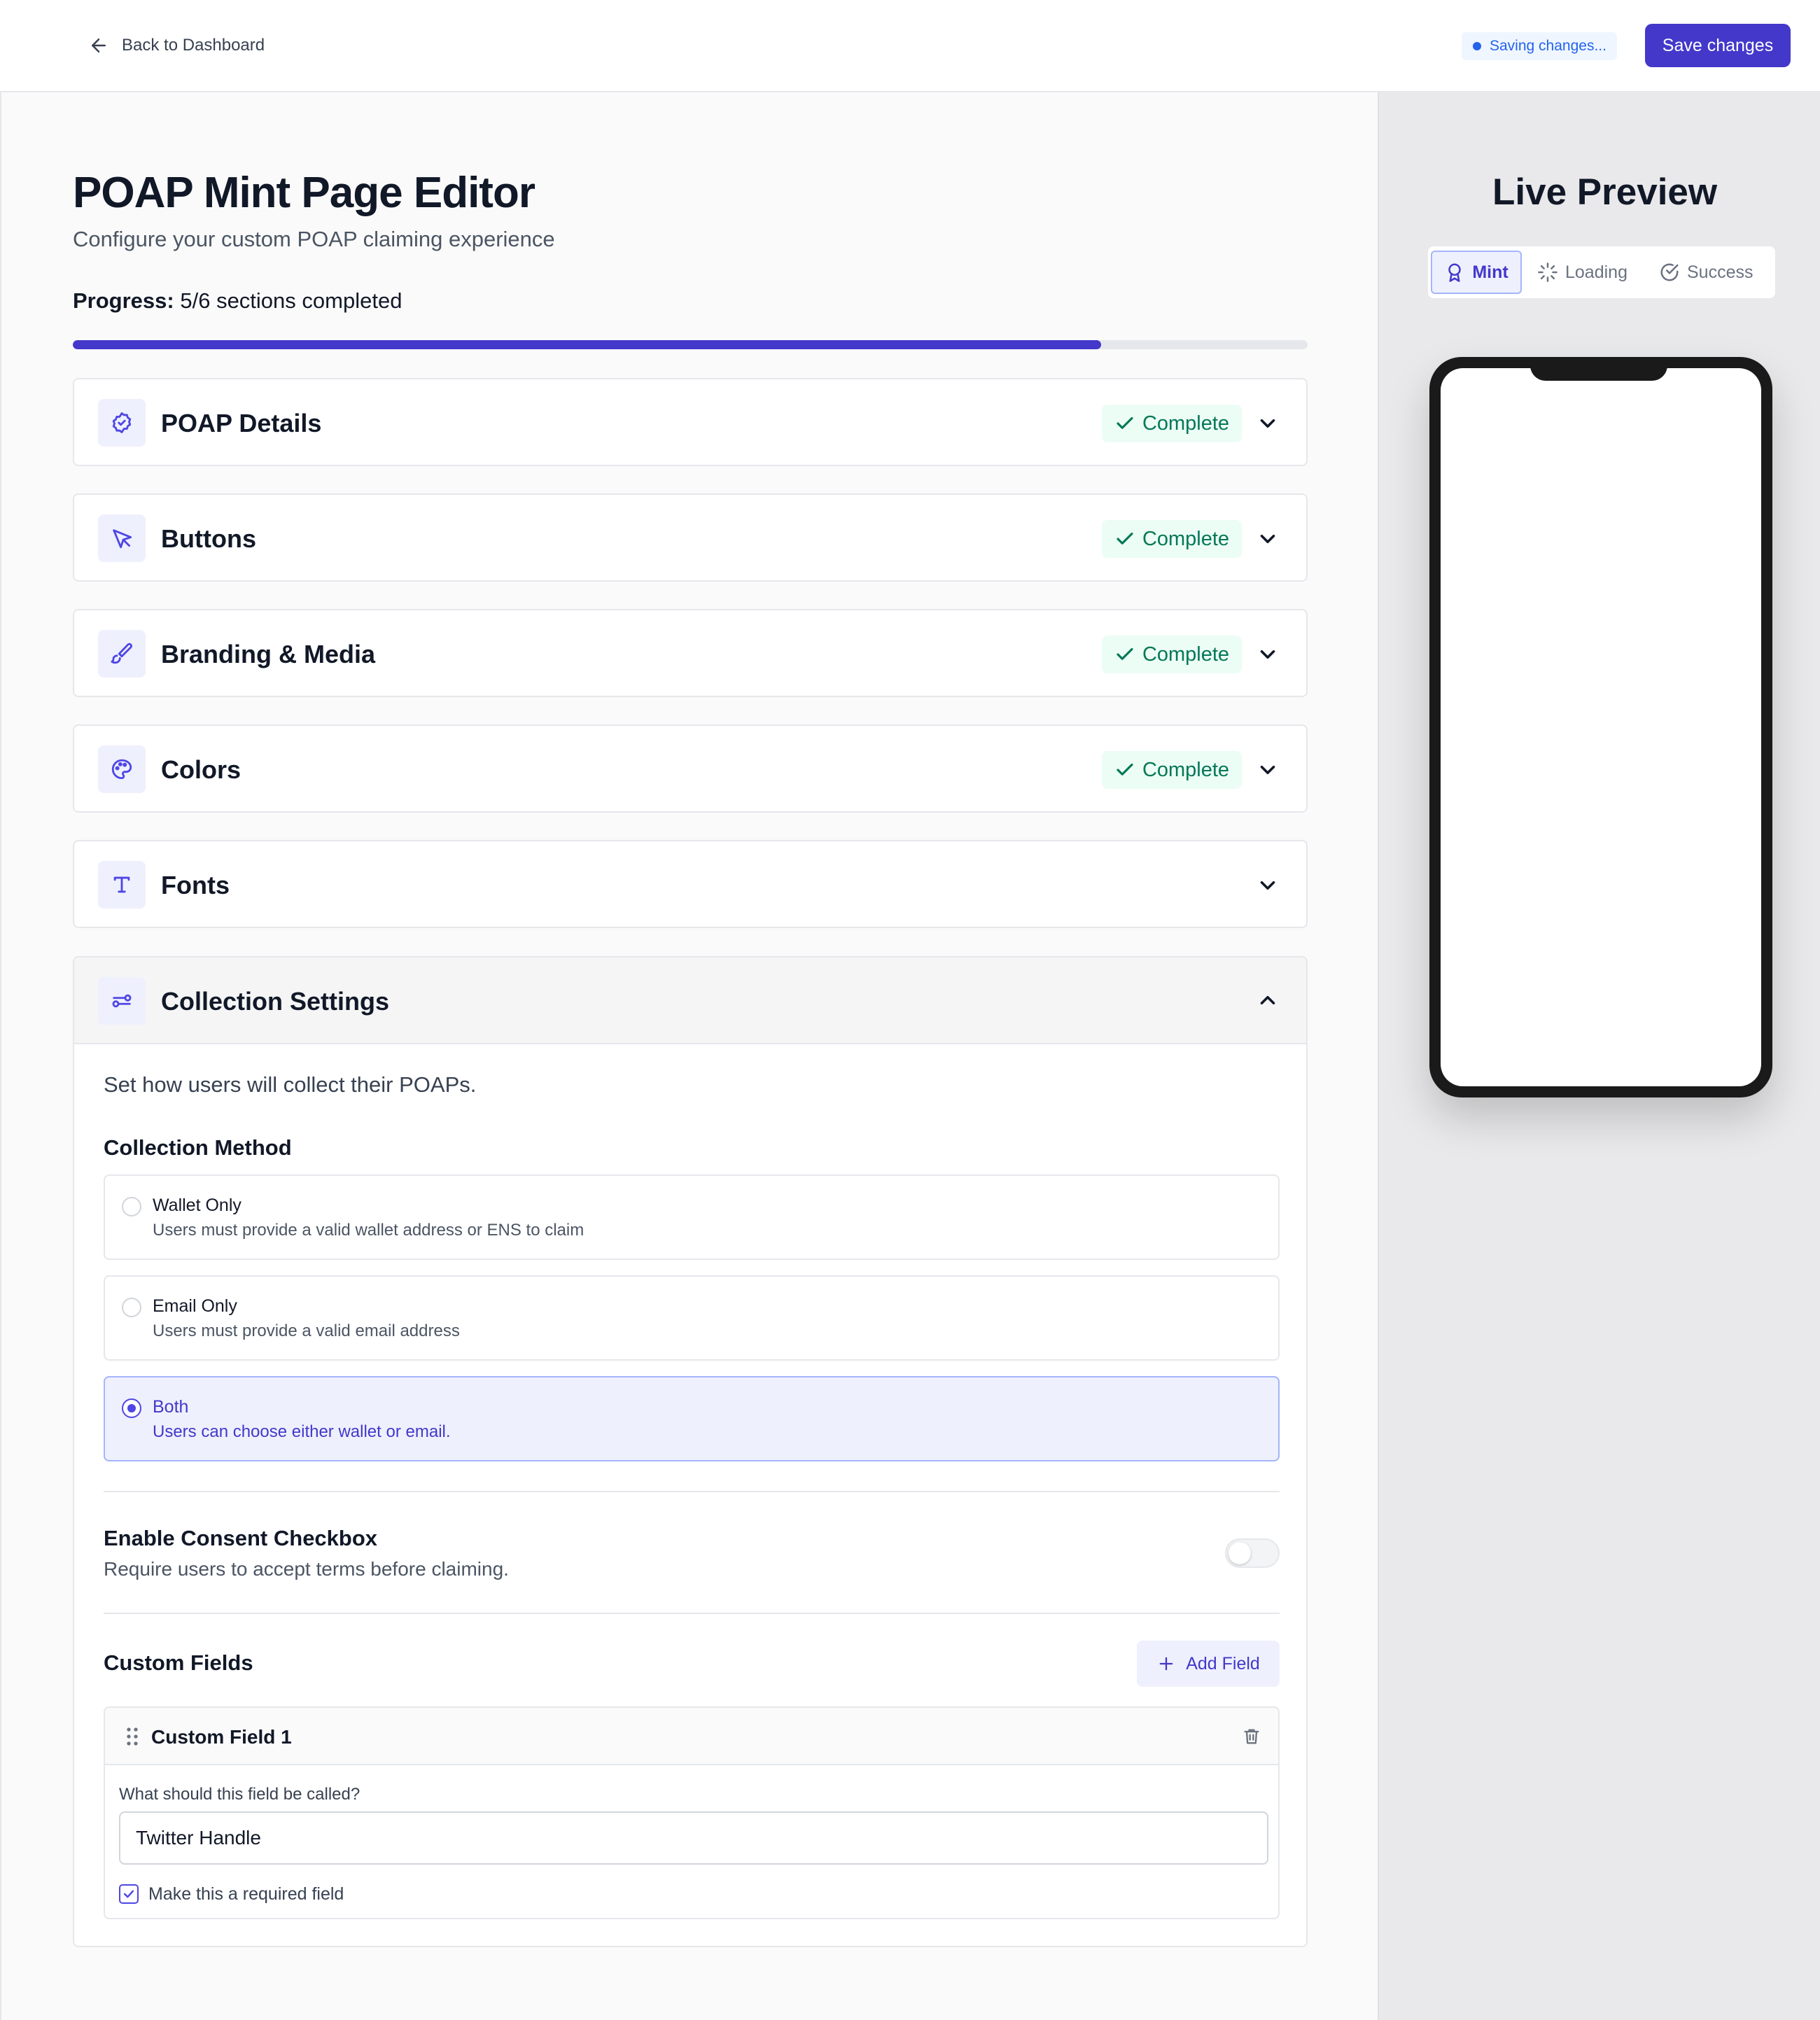  I want to click on check-circle-icon, so click(1669, 272).